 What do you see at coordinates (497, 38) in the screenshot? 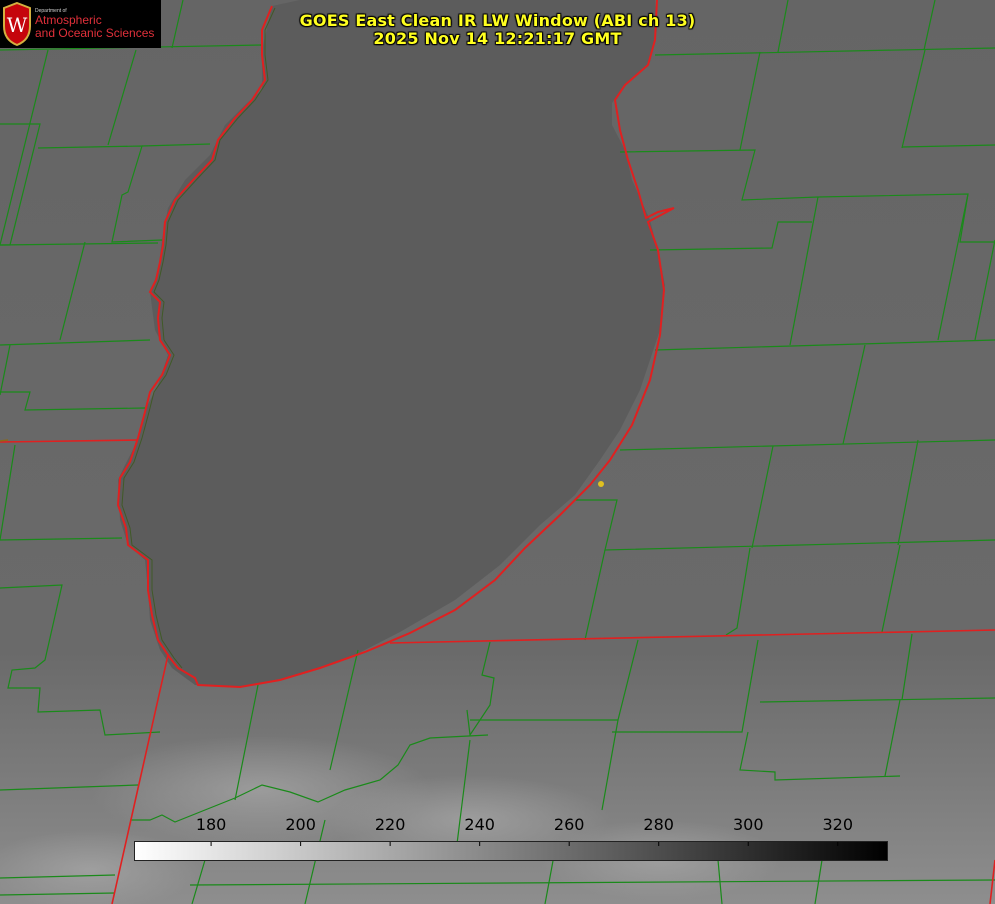
I see `image-timestamp: 2025 Nov 14 12:21:17 GMT` at bounding box center [497, 38].